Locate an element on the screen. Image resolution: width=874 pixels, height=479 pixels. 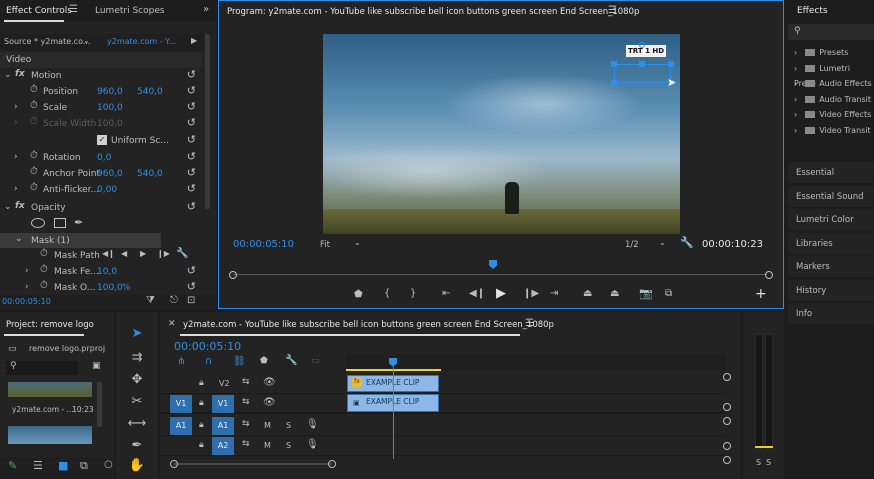
side-panel-item: Essential Graphics is located at coordinates (831, 181).